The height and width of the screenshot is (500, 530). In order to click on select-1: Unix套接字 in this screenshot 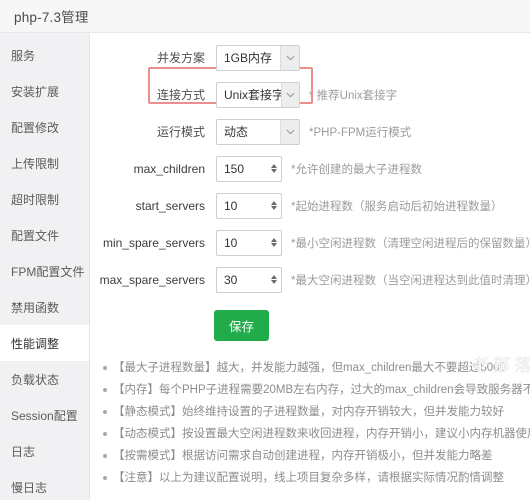, I will do `click(258, 94)`.